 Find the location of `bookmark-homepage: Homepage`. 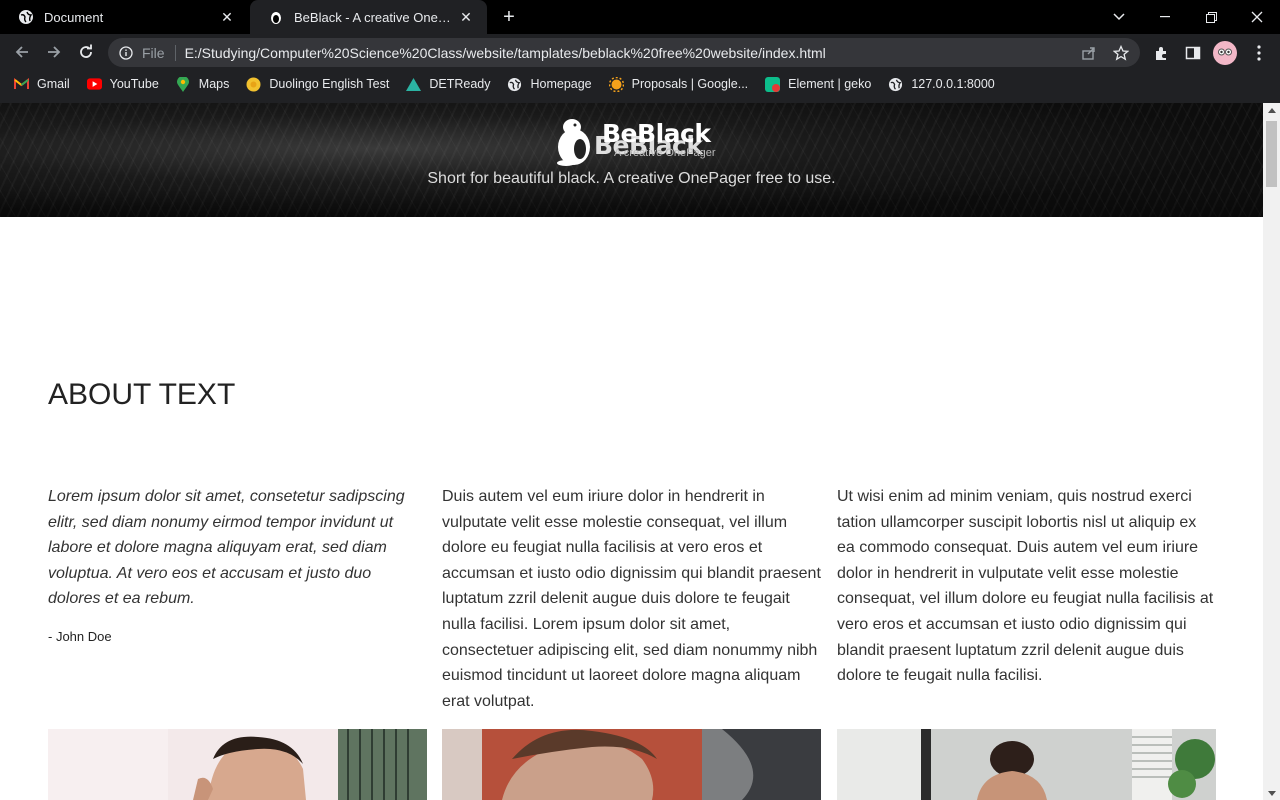

bookmark-homepage: Homepage is located at coordinates (549, 84).